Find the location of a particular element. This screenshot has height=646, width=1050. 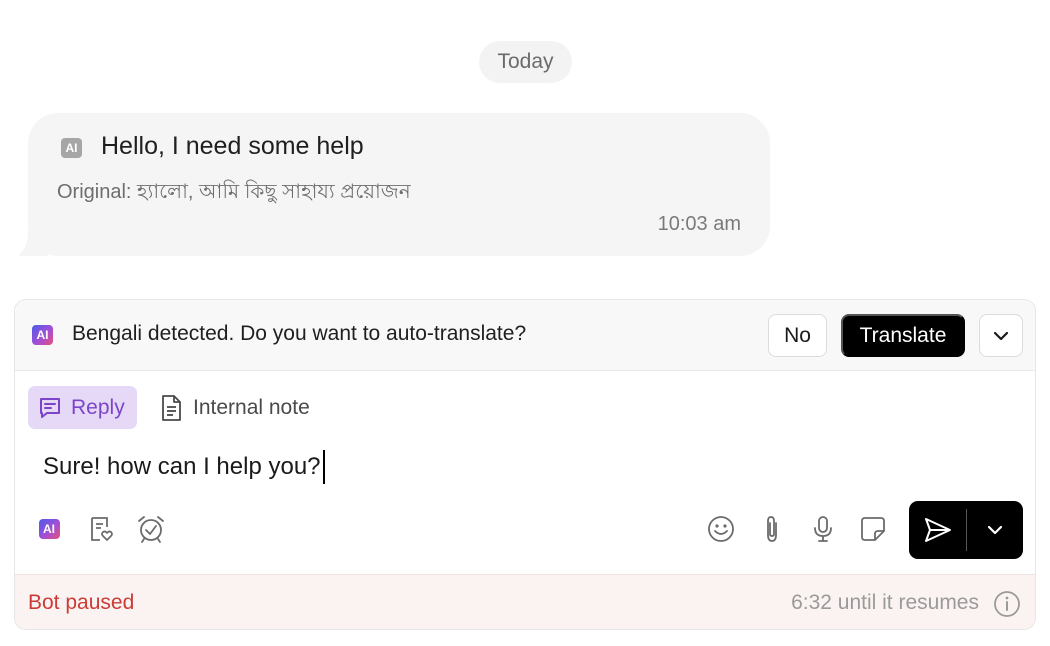

send-button-group is located at coordinates (966, 530).